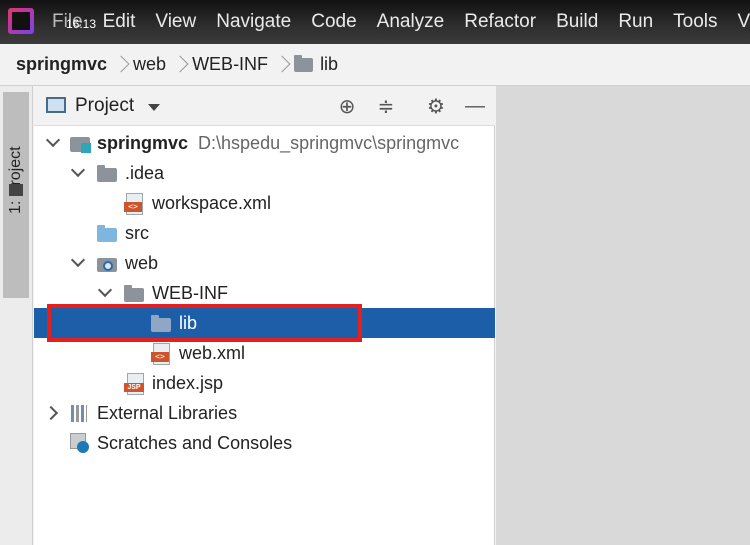 The width and height of the screenshot is (750, 545). What do you see at coordinates (15, 180) in the screenshot?
I see `tool-tab-project-label: 1: Project` at bounding box center [15, 180].